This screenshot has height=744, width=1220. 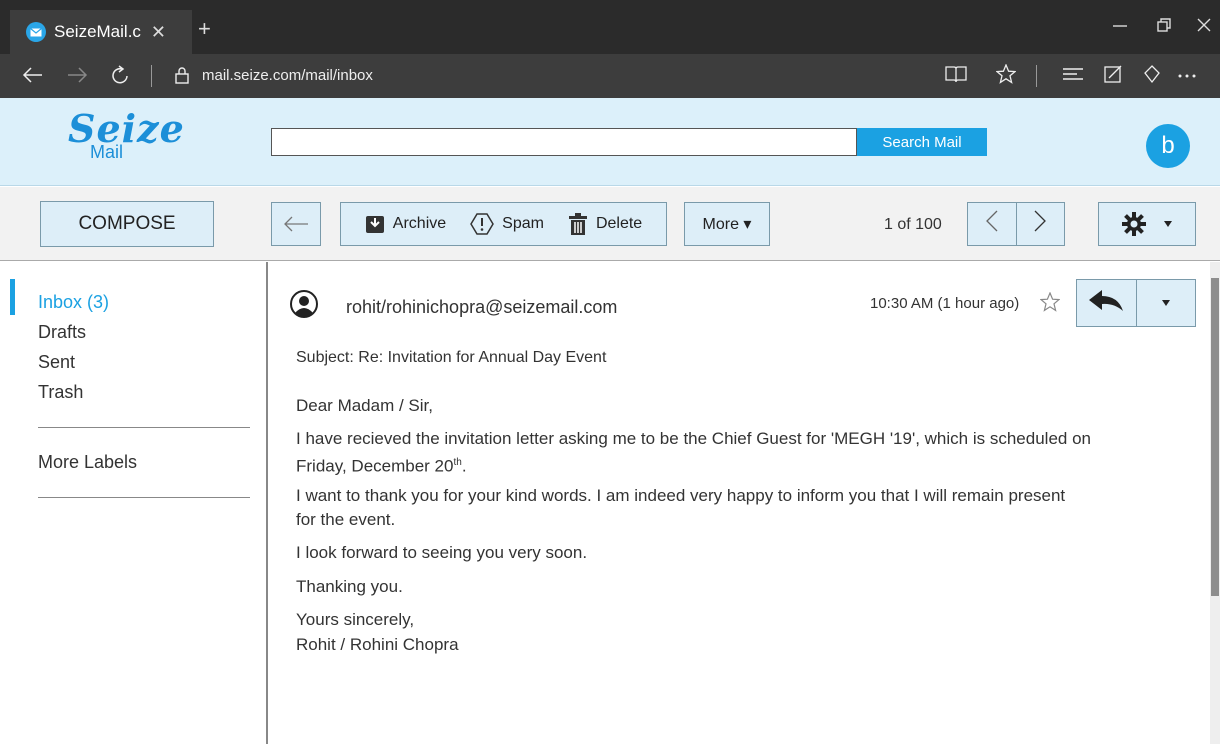 I want to click on date-ordinal-suffix: th, so click(x=457, y=462).